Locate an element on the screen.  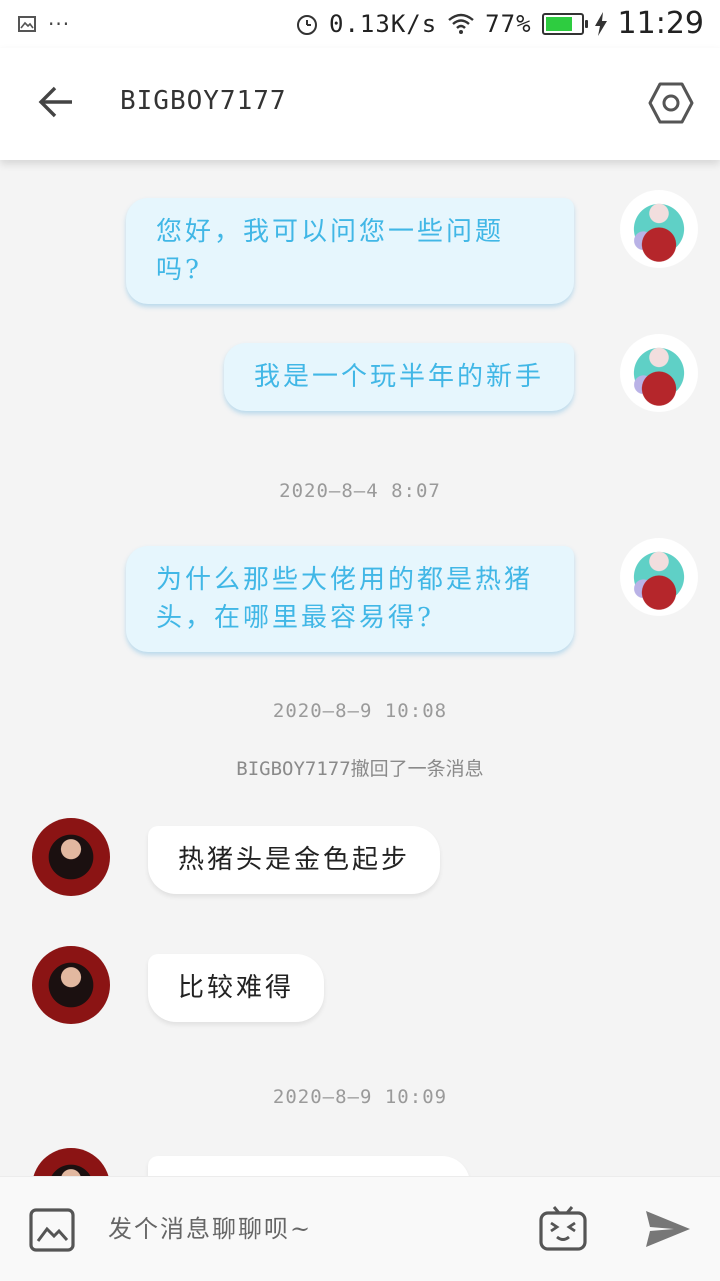
charging-icon is located at coordinates (600, 23).